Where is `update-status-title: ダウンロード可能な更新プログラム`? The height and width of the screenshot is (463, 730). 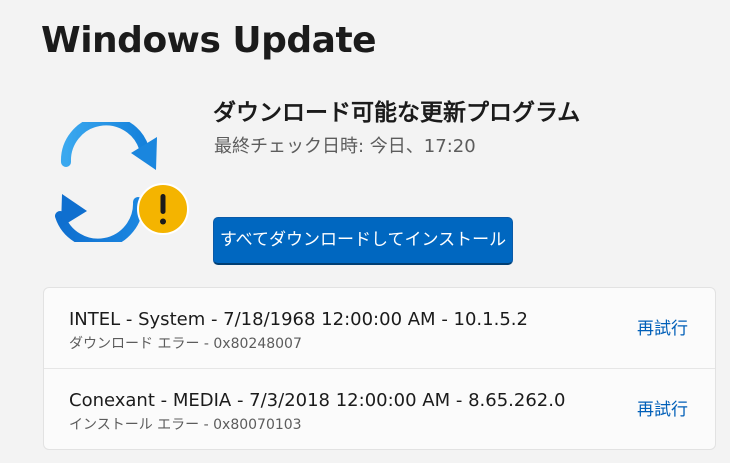 update-status-title: ダウンロード可能な更新プログラム is located at coordinates (397, 113).